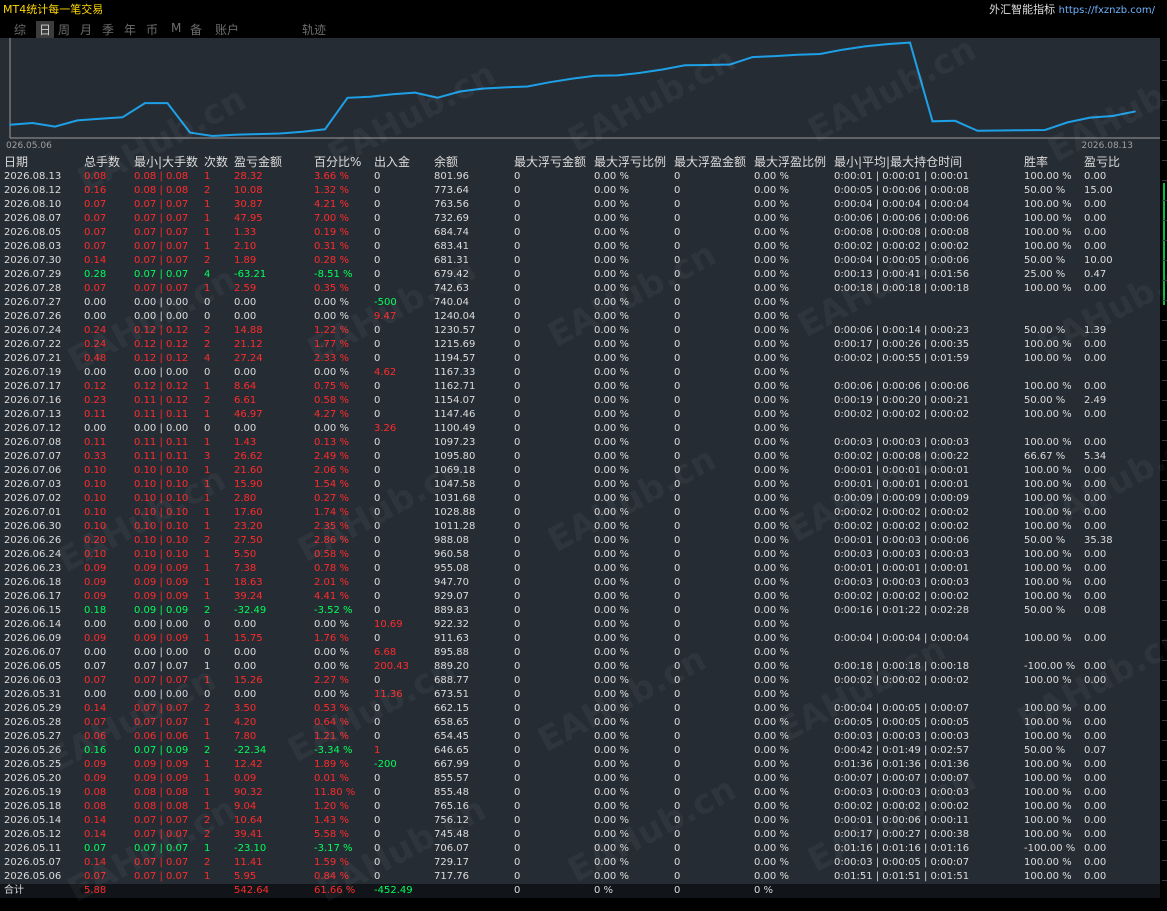 This screenshot has height=911, width=1167. I want to click on cell-profit-ratio: 0.00, so click(1095, 820).